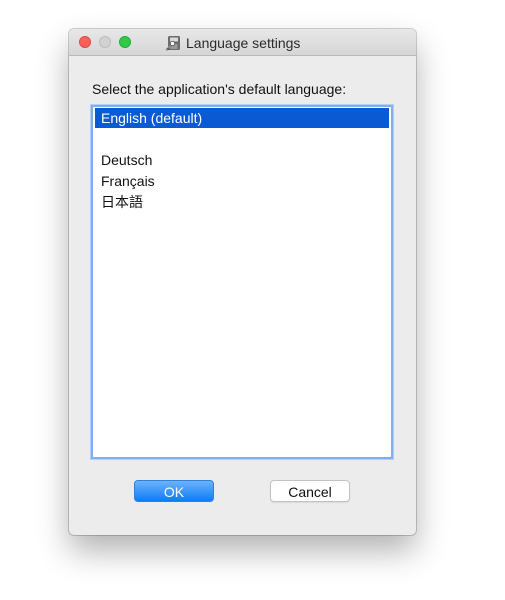 The height and width of the screenshot is (600, 505). What do you see at coordinates (242, 181) in the screenshot?
I see `language-option-francais: Français` at bounding box center [242, 181].